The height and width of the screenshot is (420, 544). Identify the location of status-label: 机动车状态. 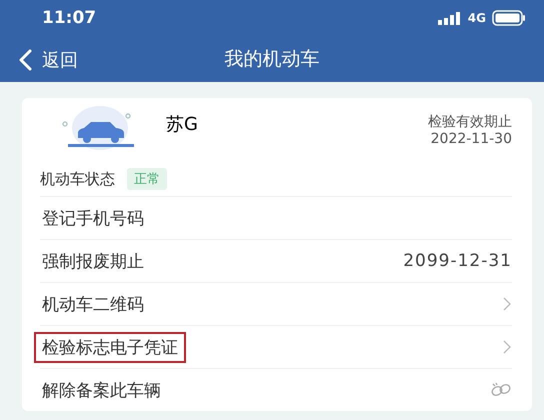
(77, 179).